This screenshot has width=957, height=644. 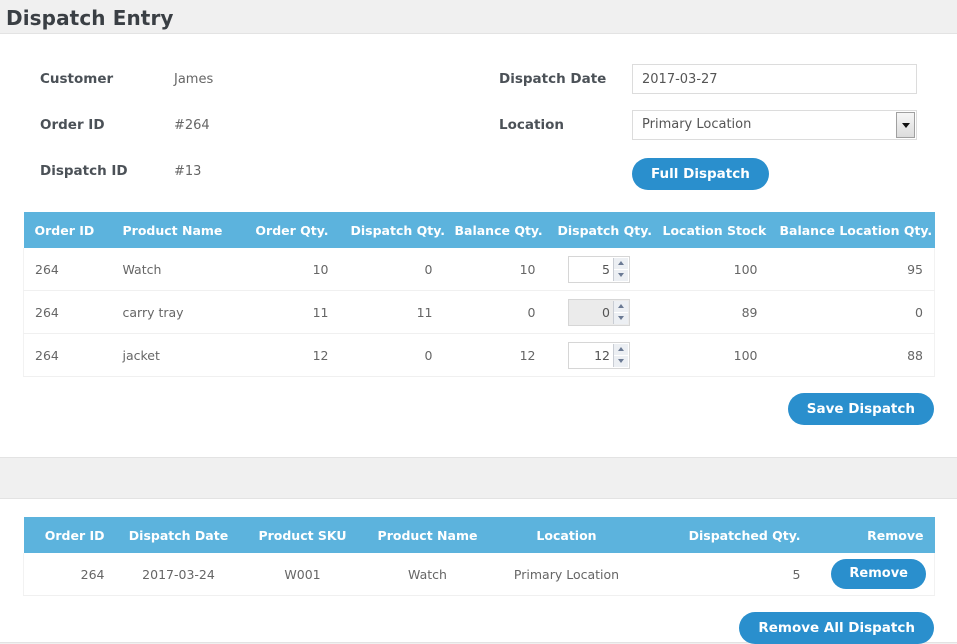 I want to click on field-customer: Customer James, so click(x=240, y=79).